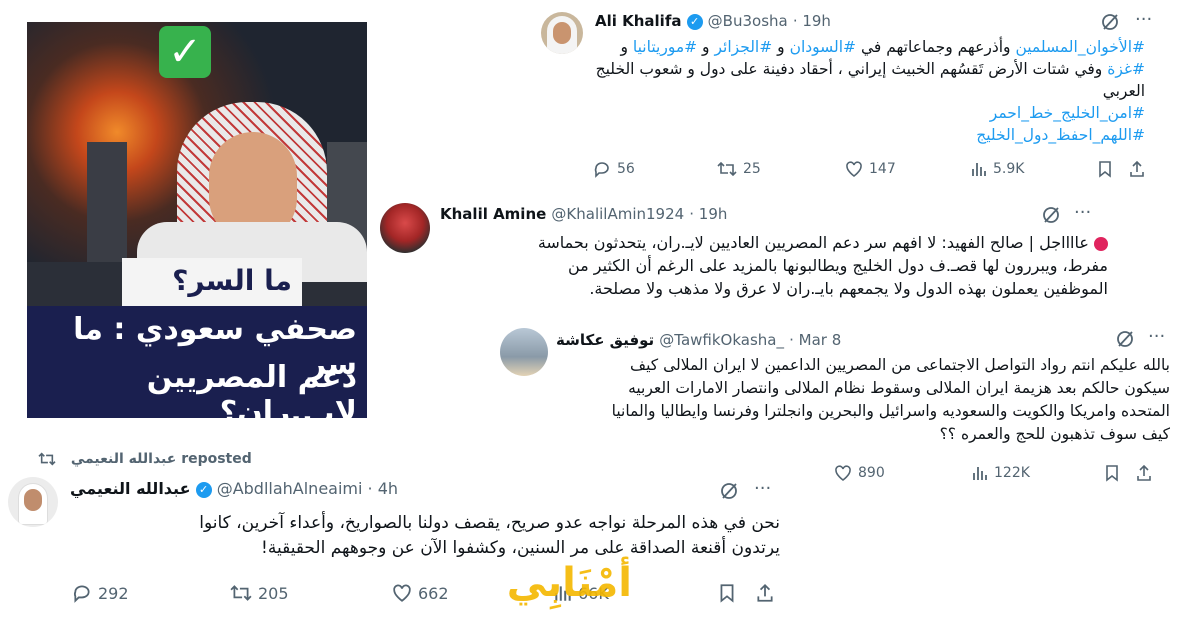  I want to click on hashtag-link: #السودان, so click(823, 47).